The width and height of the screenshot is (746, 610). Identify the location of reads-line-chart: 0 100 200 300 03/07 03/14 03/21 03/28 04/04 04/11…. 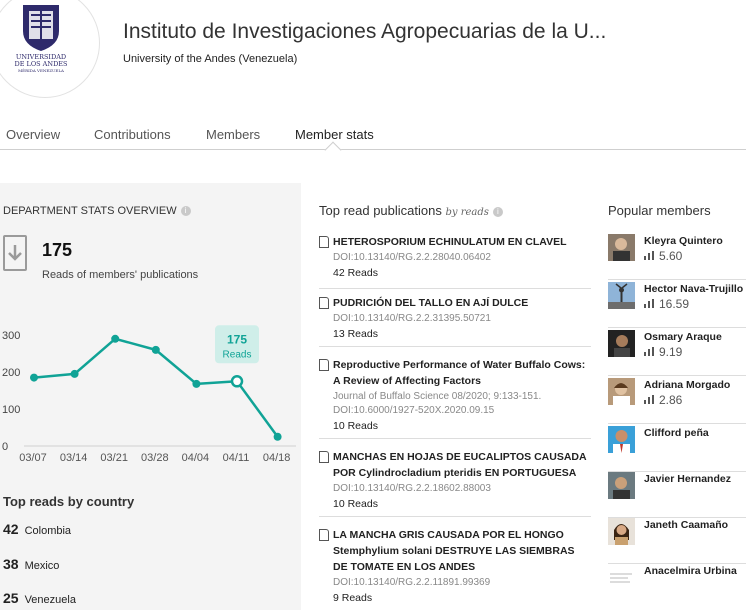
(149, 394).